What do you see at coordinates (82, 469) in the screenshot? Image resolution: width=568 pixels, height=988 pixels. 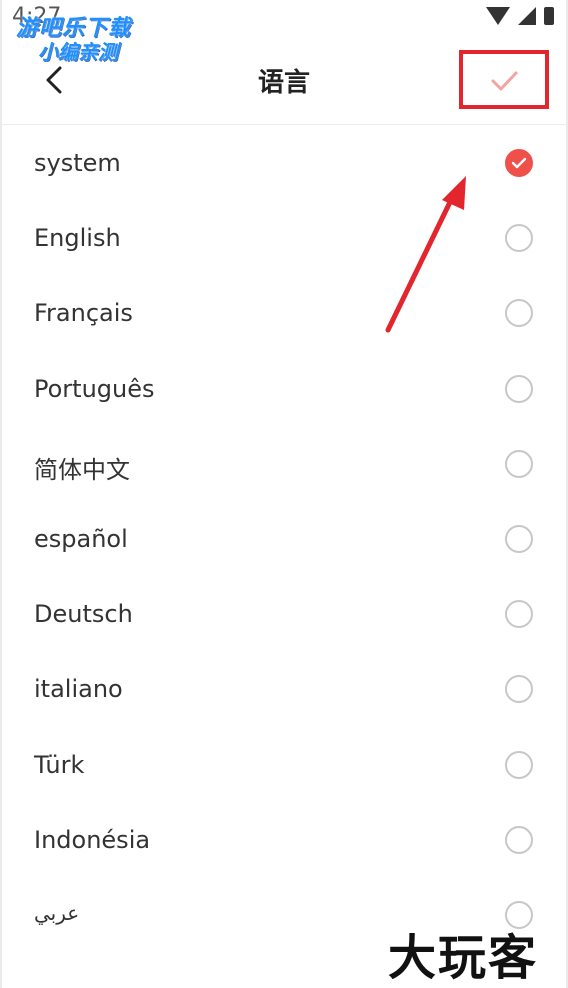 I see `language-label: 简体中文` at bounding box center [82, 469].